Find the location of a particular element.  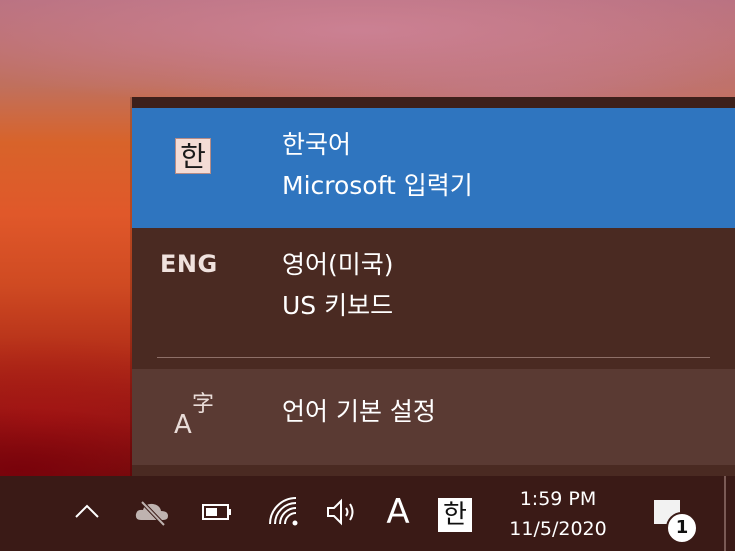

korean-indicator-icon: 한 is located at coordinates (193, 156).